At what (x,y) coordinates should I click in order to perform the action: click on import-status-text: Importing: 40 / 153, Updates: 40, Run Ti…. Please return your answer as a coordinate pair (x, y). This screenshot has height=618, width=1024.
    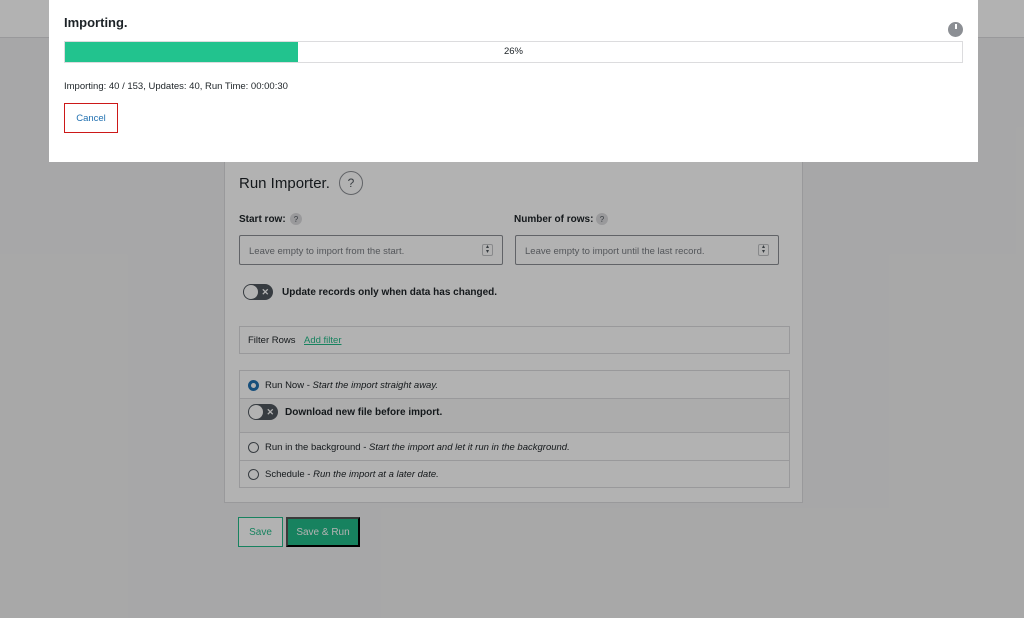
    Looking at the image, I should click on (176, 86).